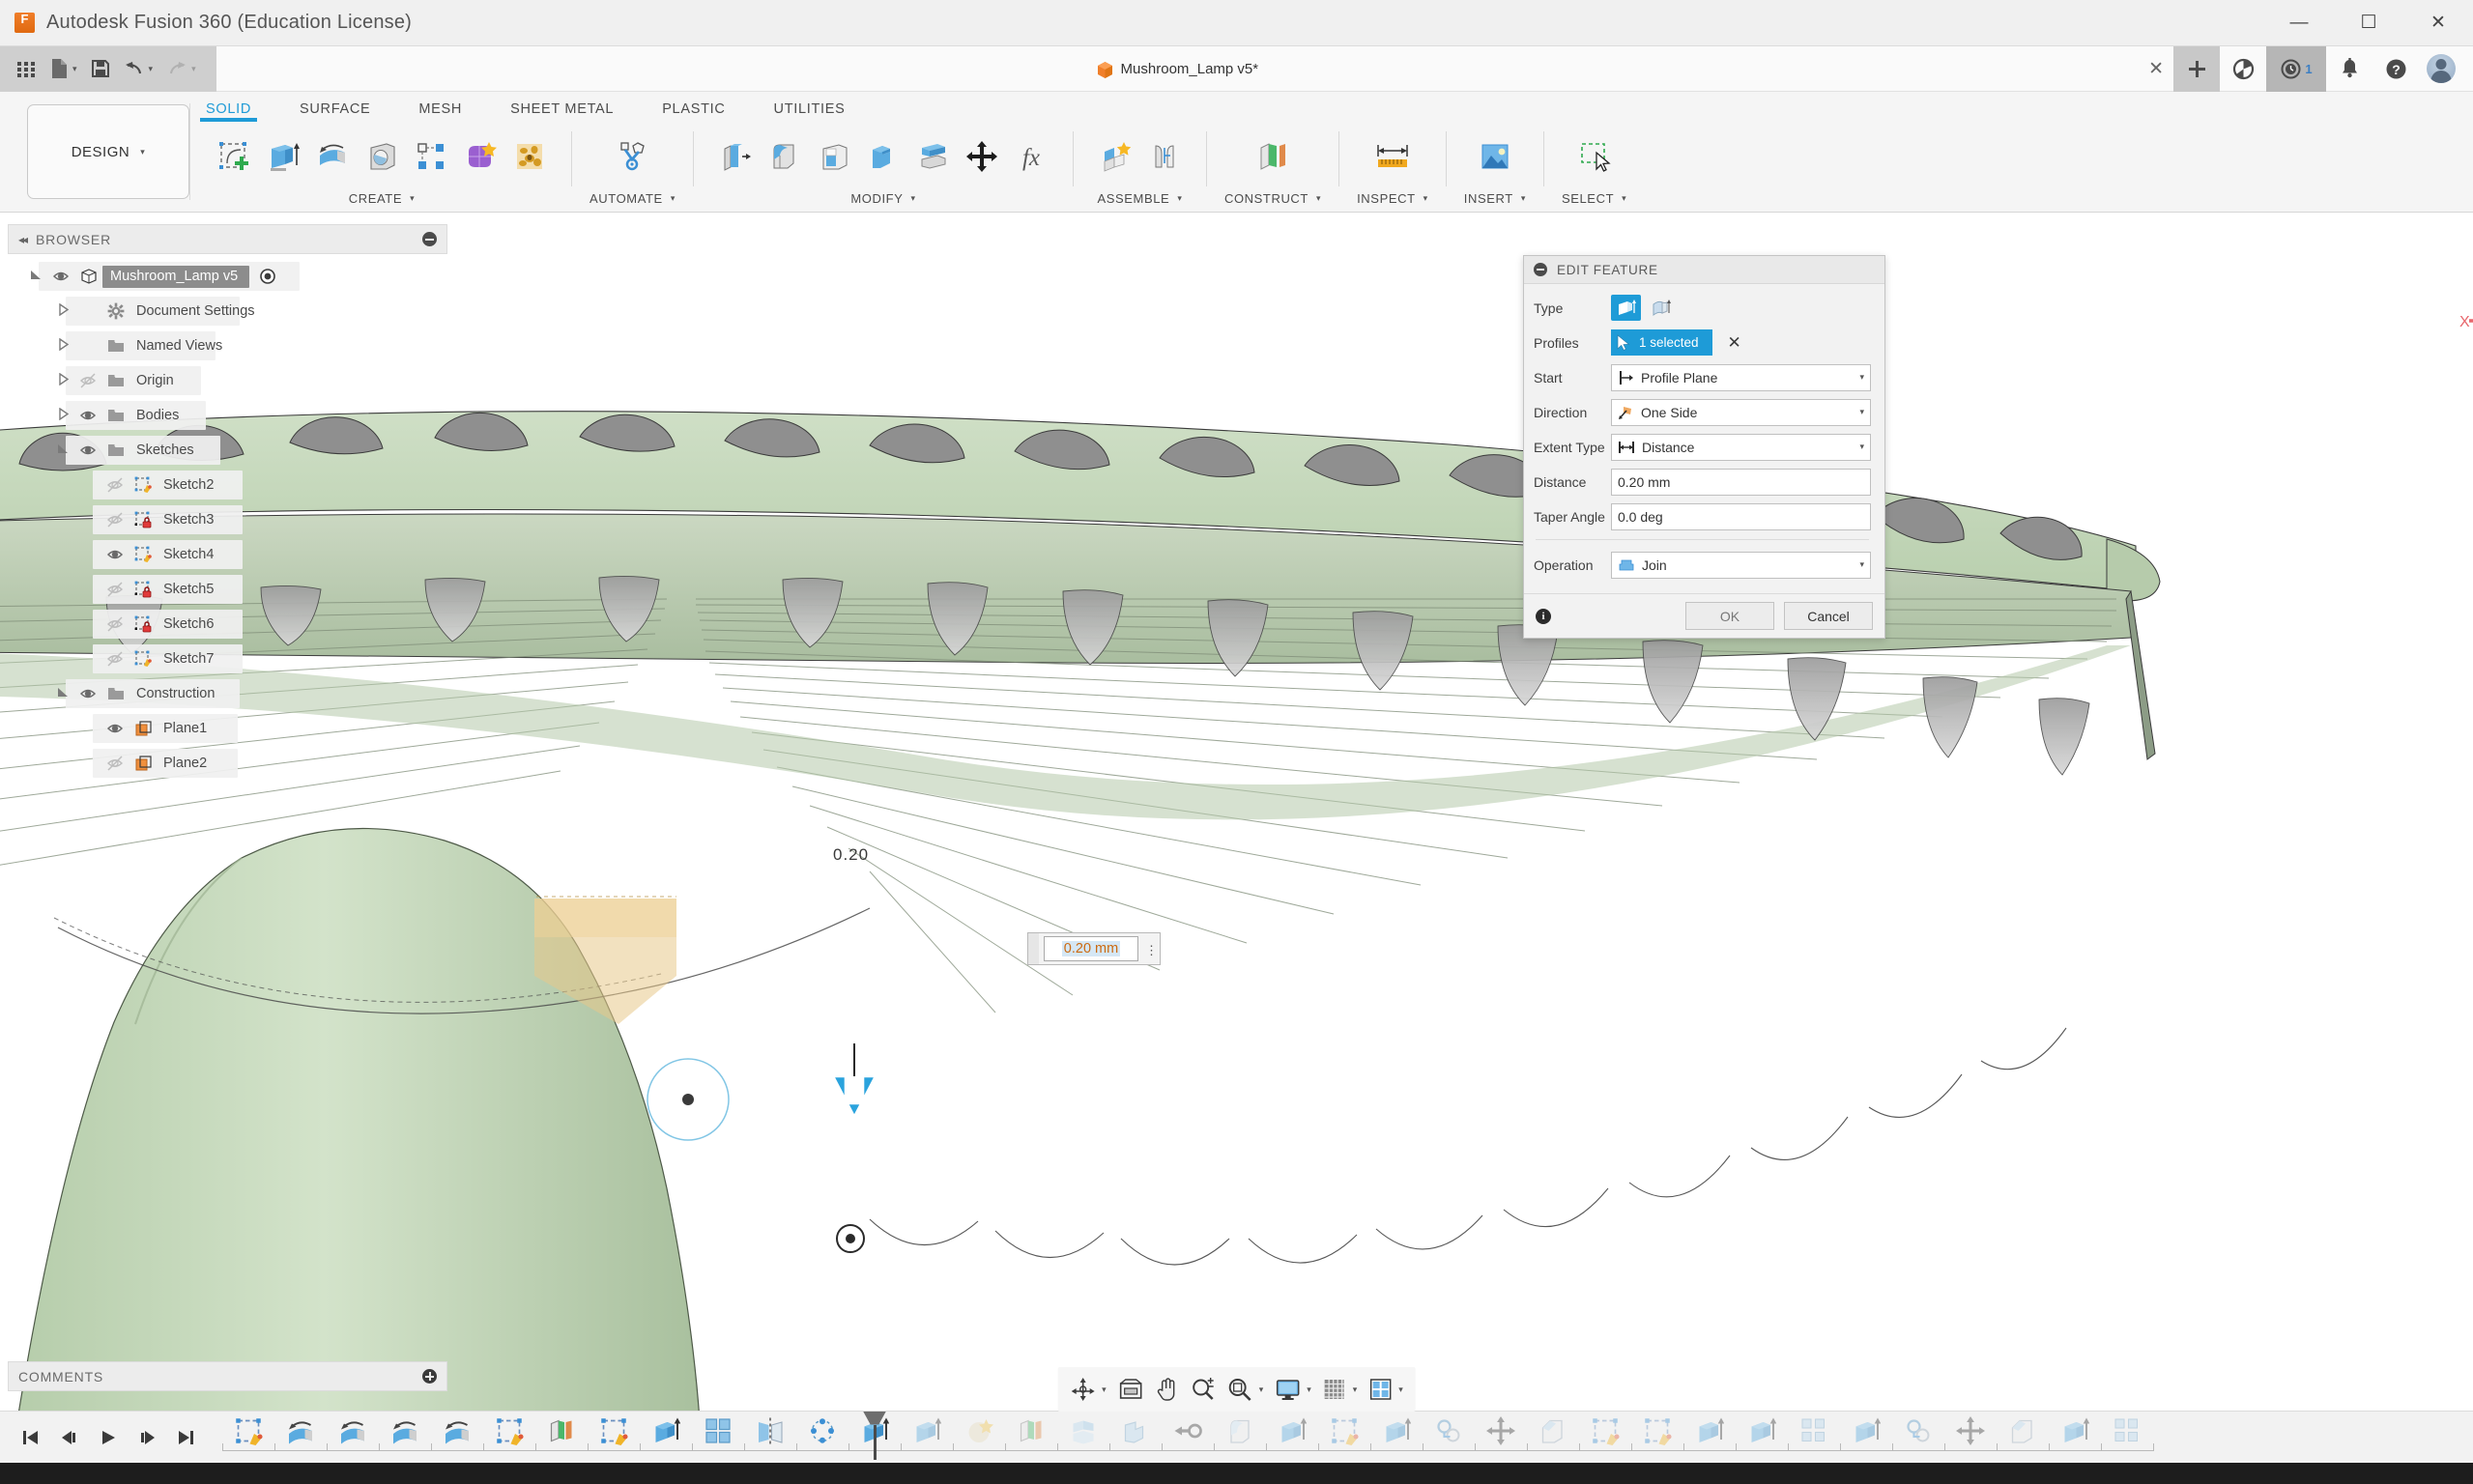  What do you see at coordinates (69, 1437) in the screenshot?
I see `step-back-icon` at bounding box center [69, 1437].